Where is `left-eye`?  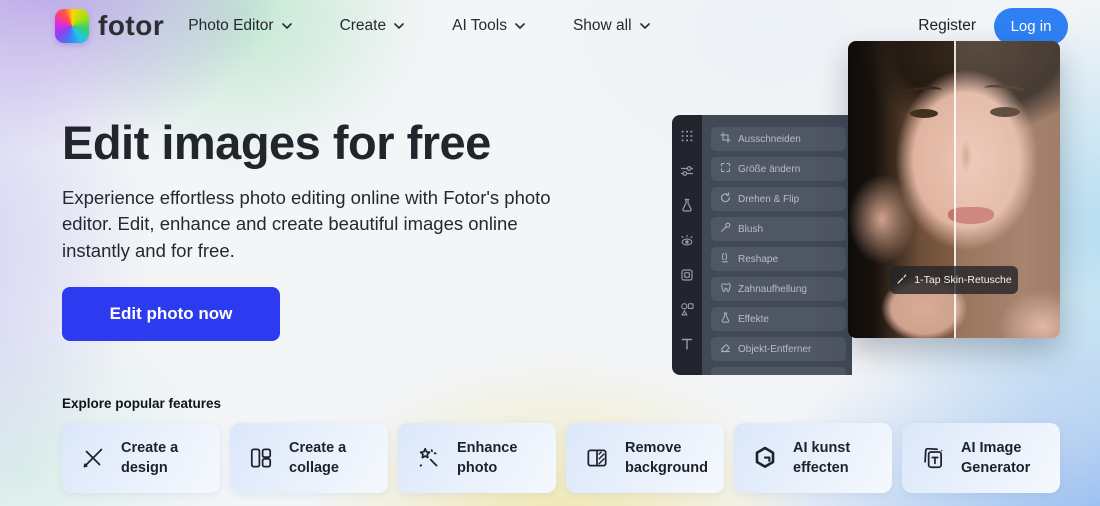 left-eye is located at coordinates (924, 113).